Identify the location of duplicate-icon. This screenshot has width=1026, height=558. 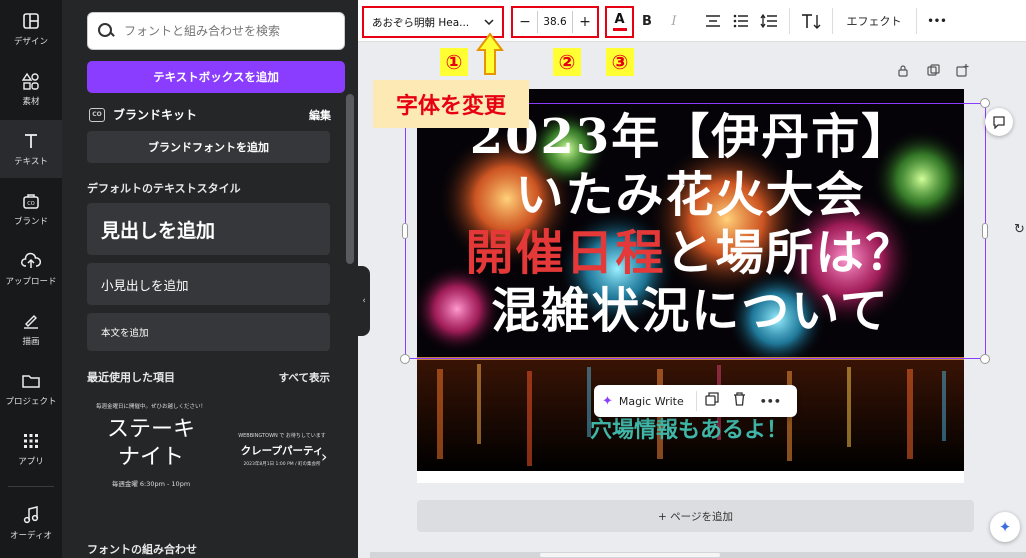
(712, 401).